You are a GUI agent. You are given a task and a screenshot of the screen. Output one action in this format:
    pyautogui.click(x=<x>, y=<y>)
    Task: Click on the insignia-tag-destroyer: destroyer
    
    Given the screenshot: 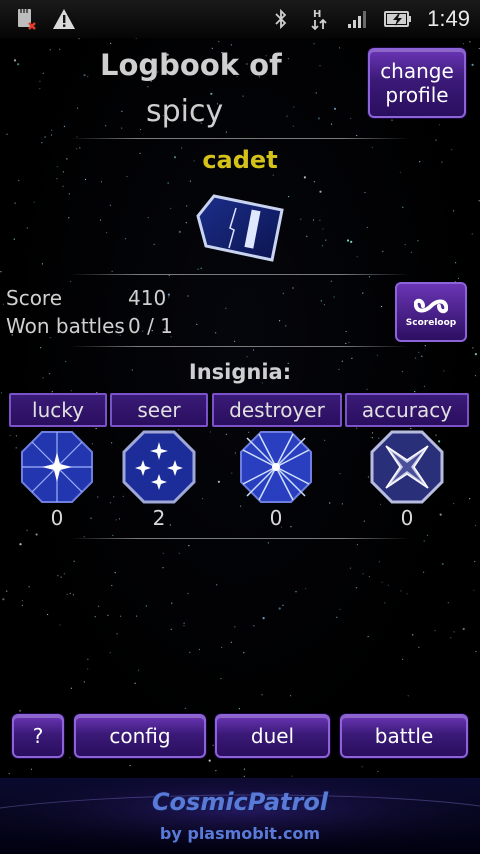 What is the action you would take?
    pyautogui.click(x=277, y=410)
    